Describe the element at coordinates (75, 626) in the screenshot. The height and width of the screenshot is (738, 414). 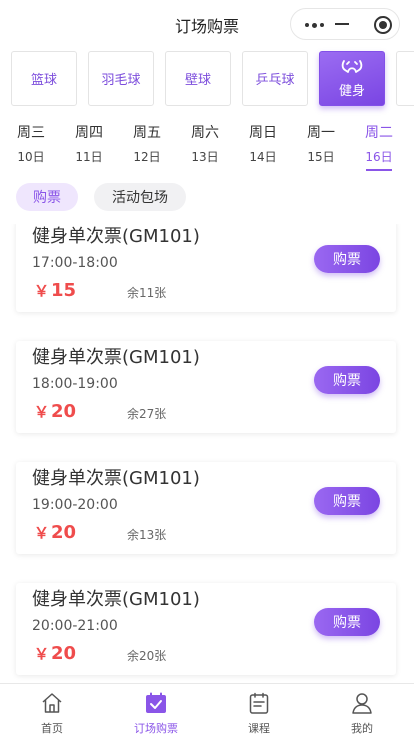
I see `ticket-time: 20:00-21:00` at that location.